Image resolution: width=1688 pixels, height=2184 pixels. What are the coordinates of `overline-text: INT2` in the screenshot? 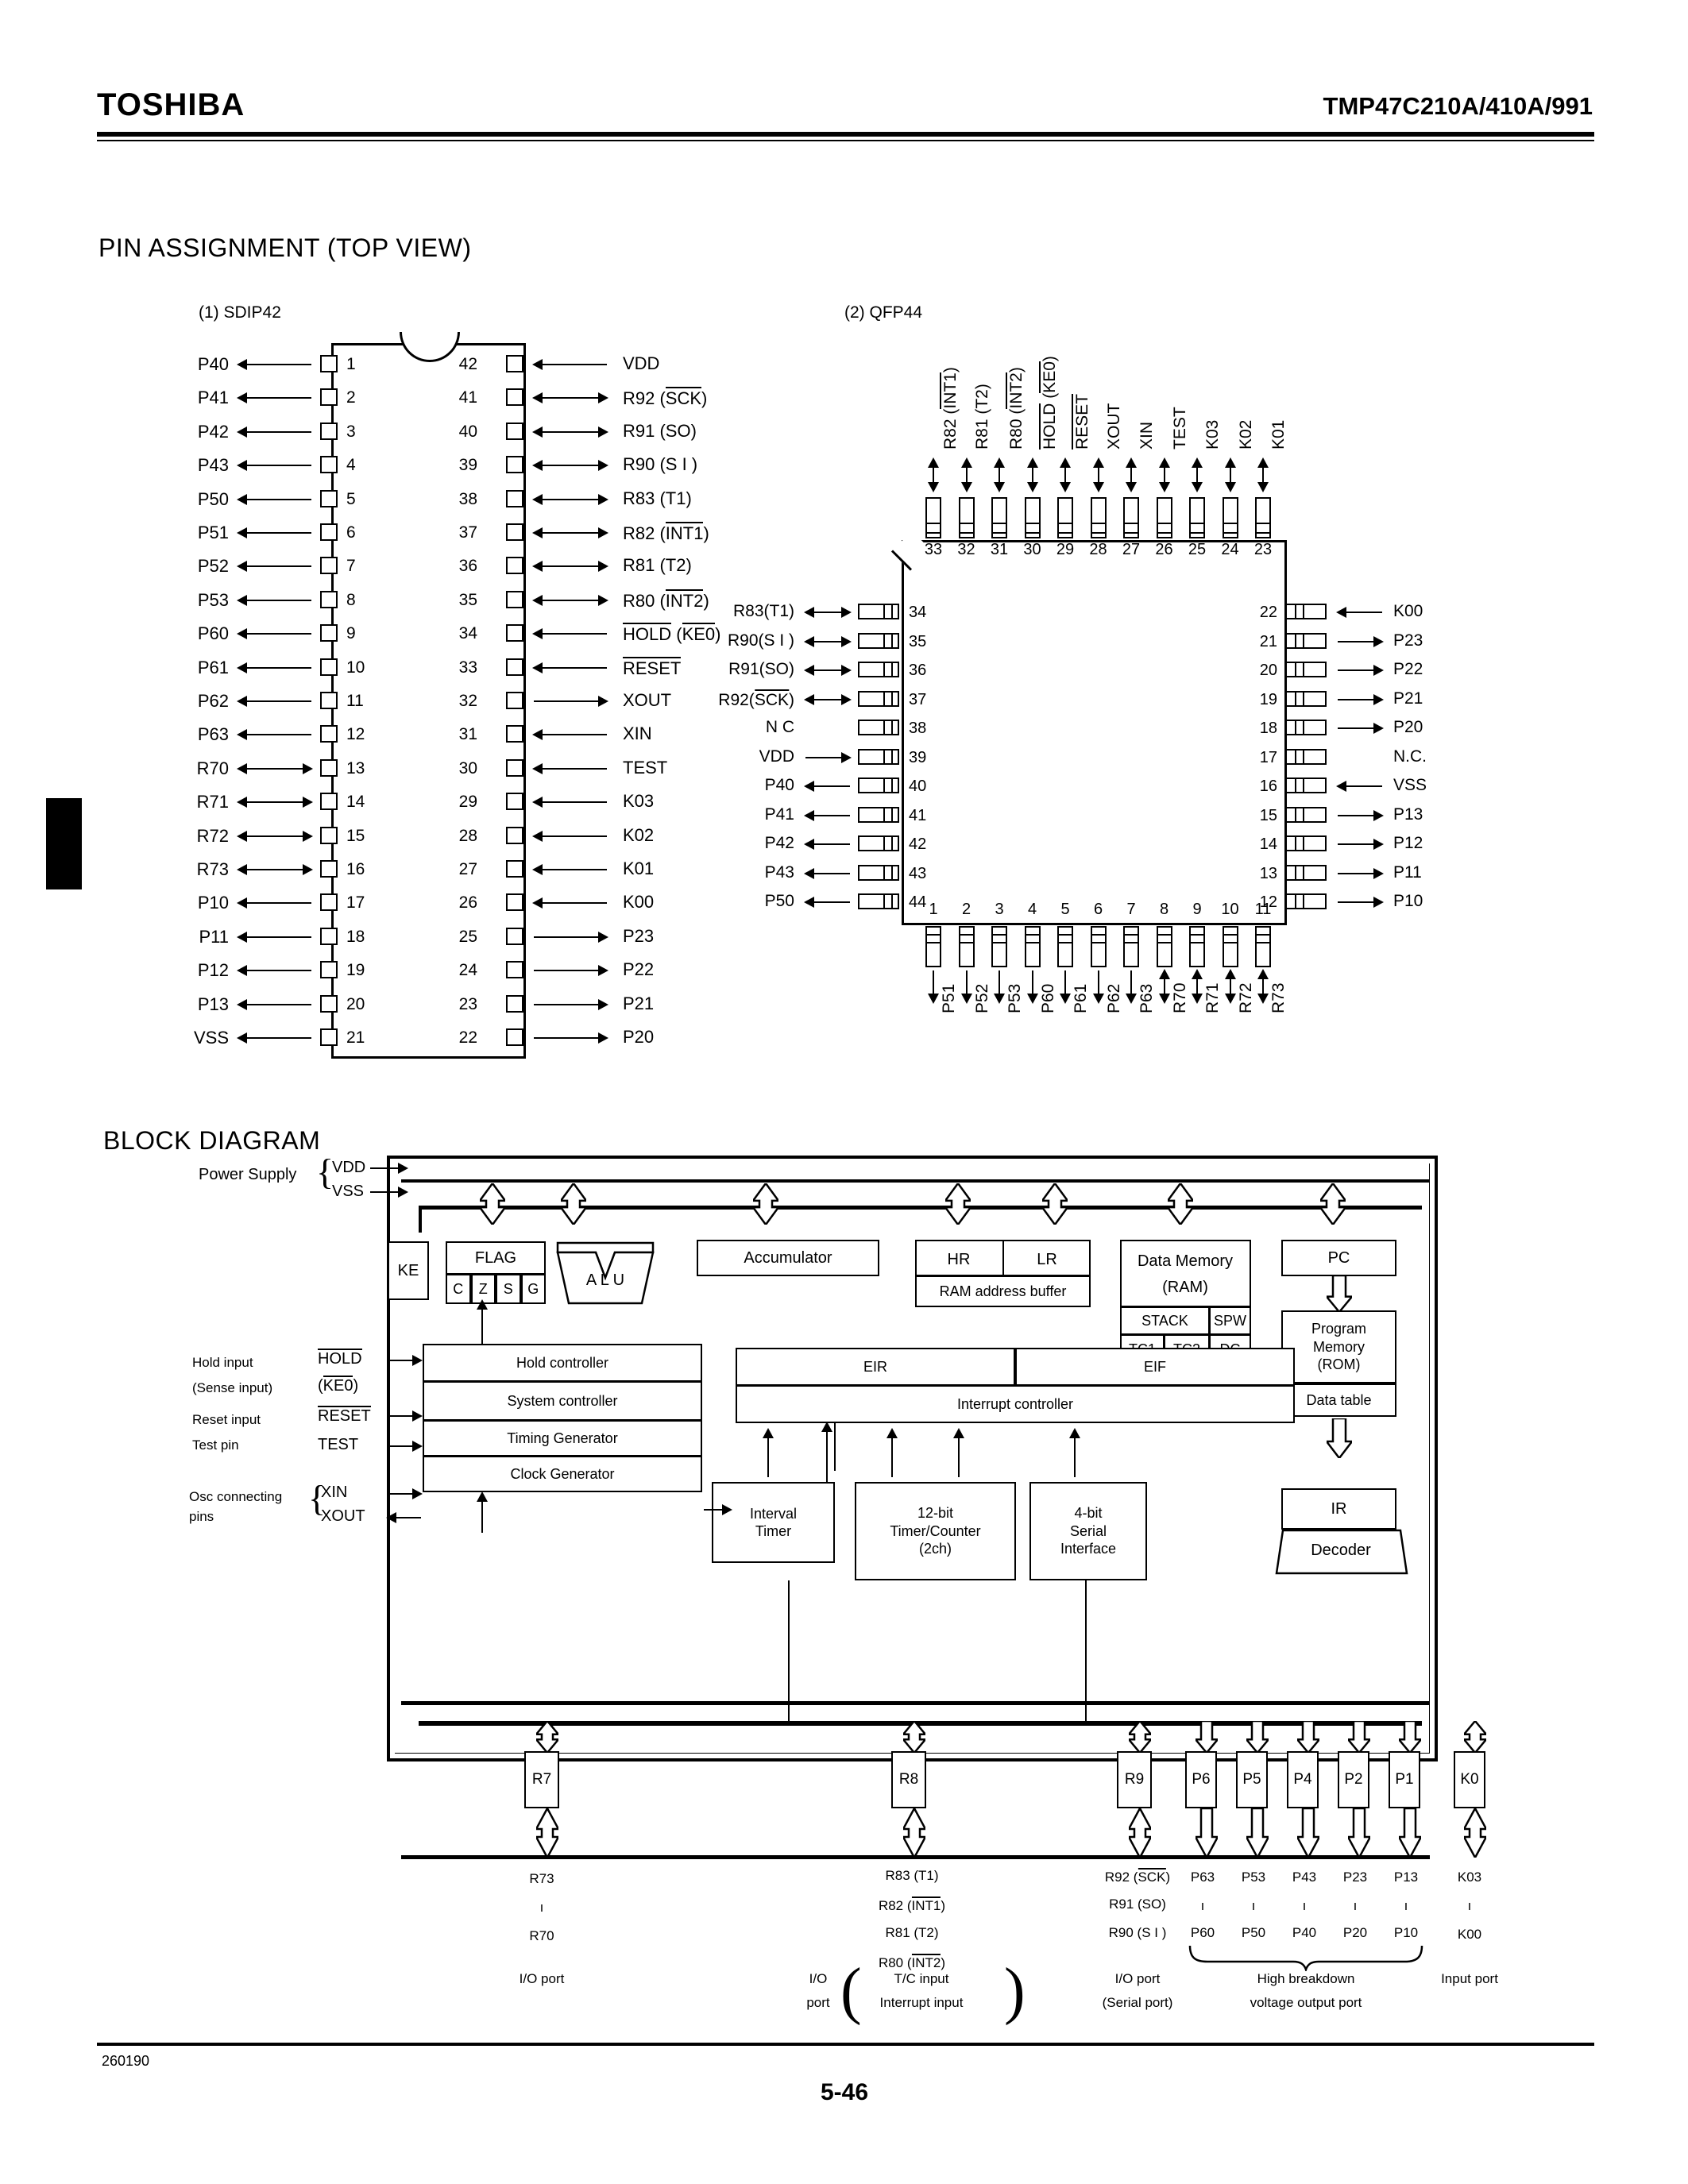 It's located at (684, 599).